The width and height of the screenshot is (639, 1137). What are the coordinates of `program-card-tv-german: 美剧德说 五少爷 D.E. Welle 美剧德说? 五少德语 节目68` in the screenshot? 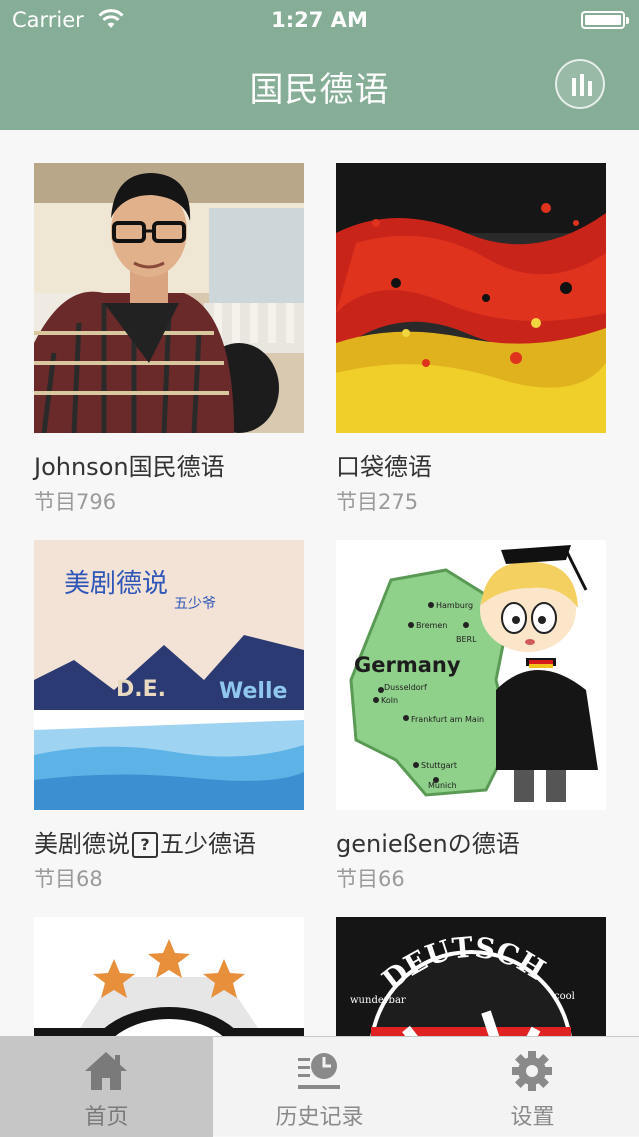 It's located at (169, 716).